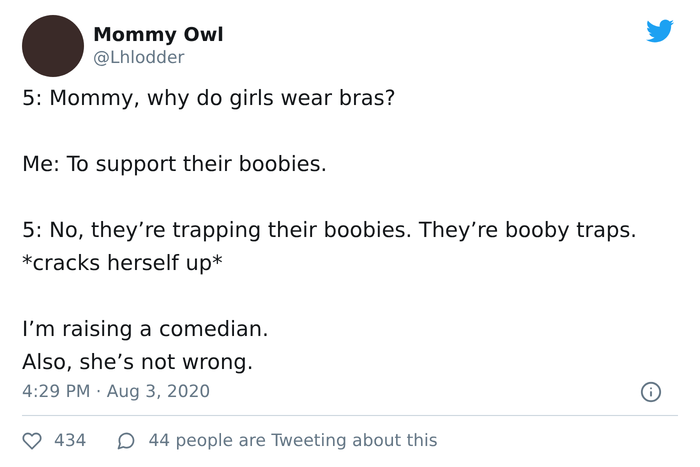  What do you see at coordinates (32, 441) in the screenshot?
I see `heart-icon` at bounding box center [32, 441].